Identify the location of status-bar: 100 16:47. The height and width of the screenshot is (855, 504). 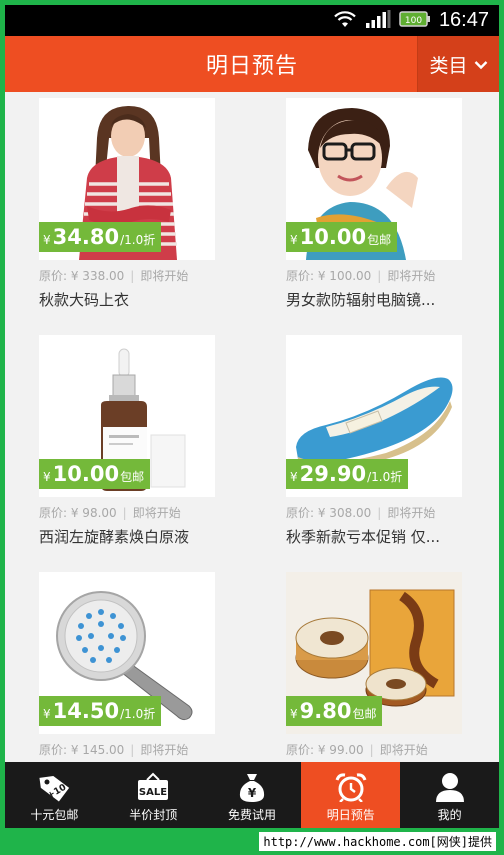
(252, 20).